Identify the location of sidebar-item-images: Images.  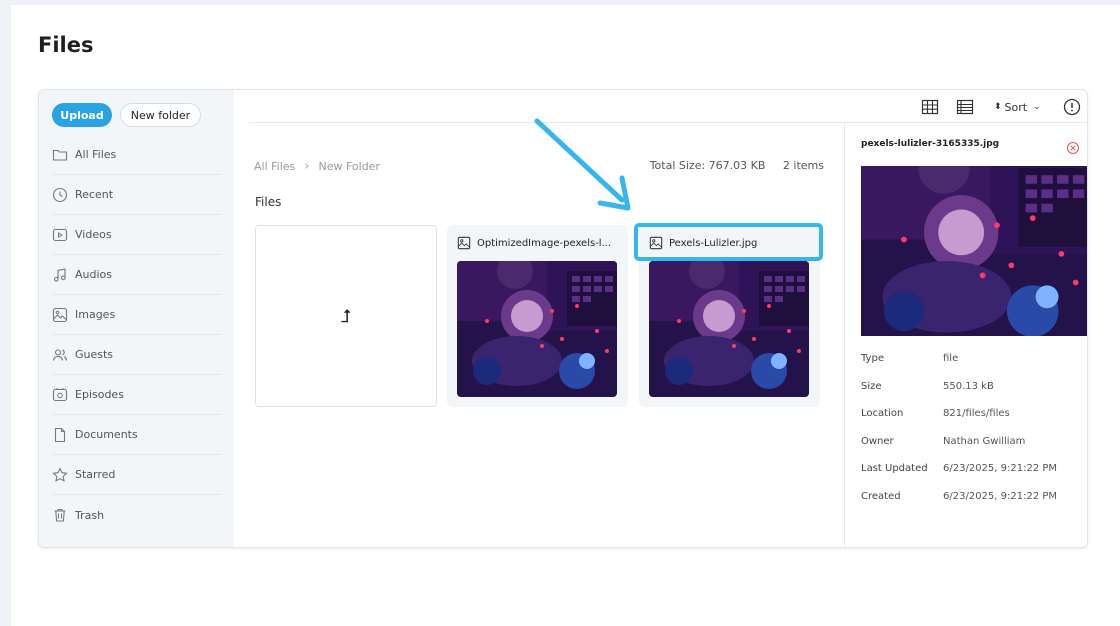
(137, 315).